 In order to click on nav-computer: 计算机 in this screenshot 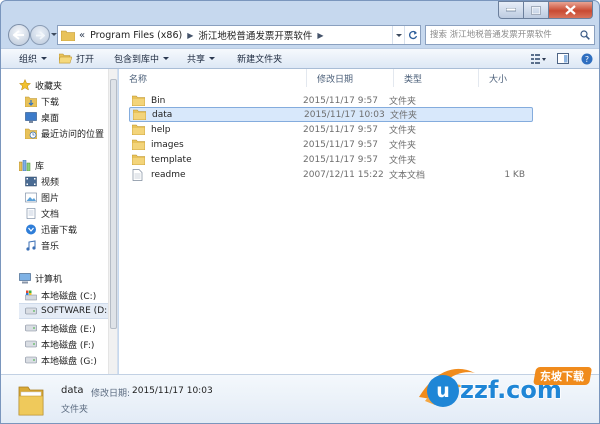, I will do `click(68, 278)`.